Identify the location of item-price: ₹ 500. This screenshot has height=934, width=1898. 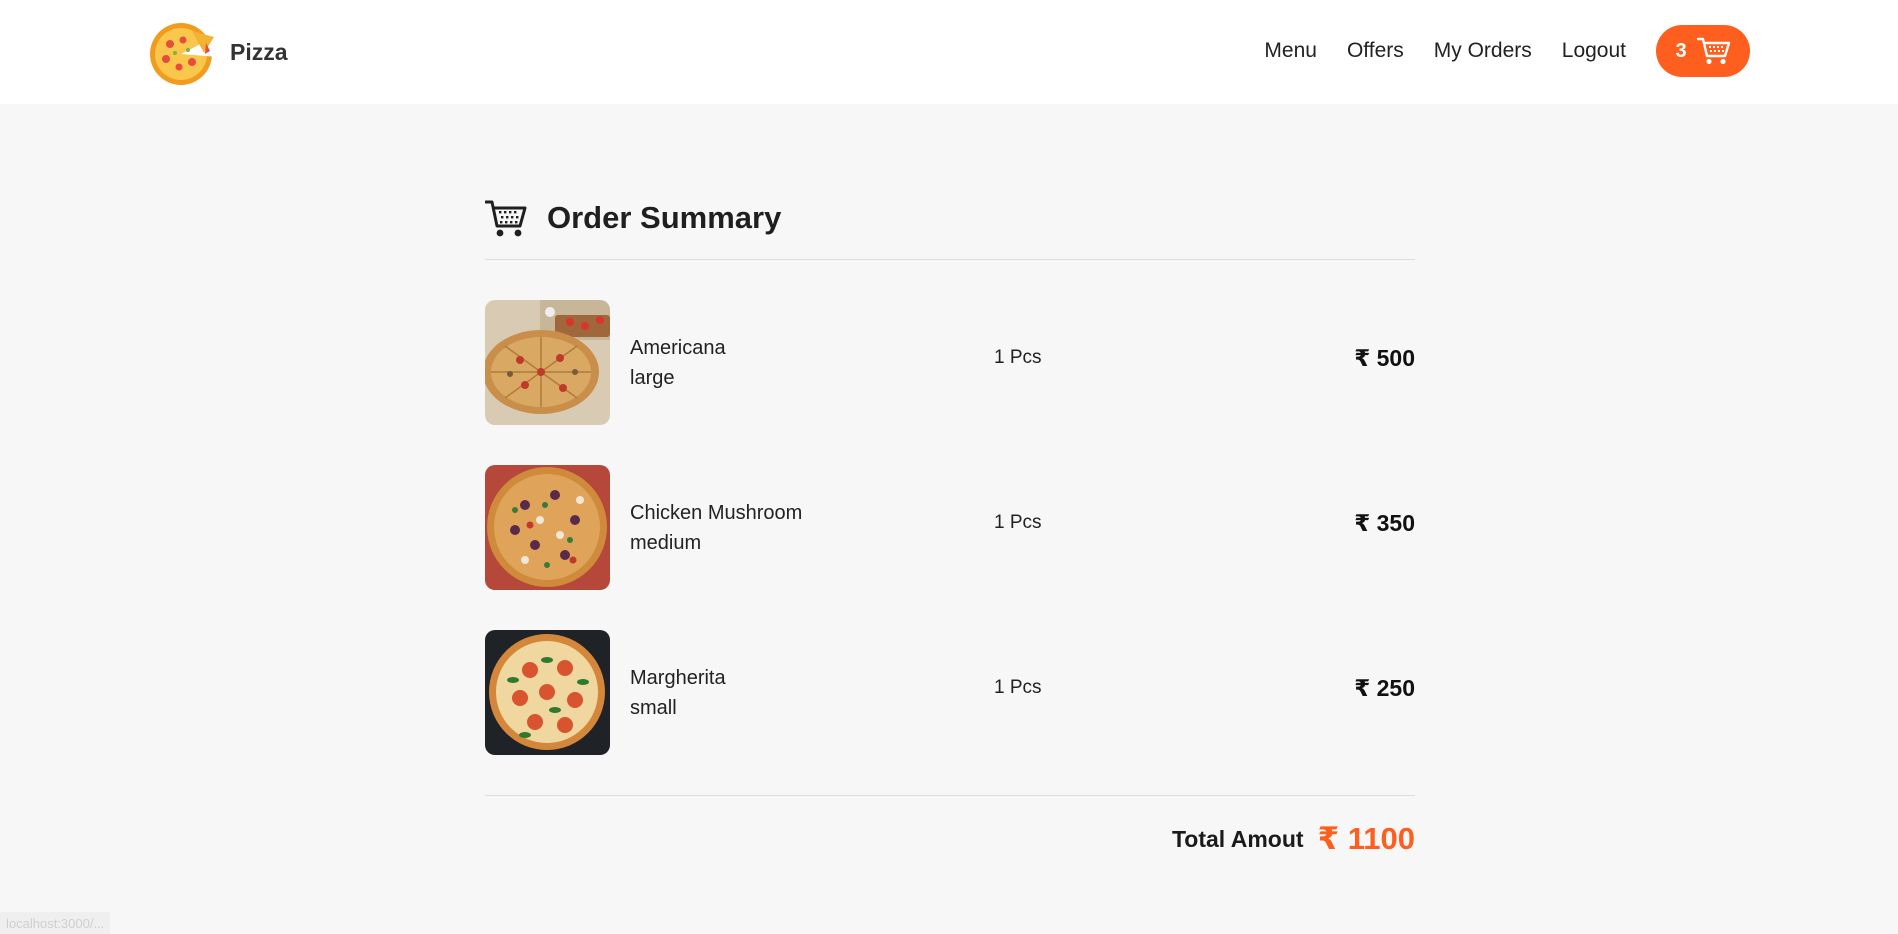
(1384, 358).